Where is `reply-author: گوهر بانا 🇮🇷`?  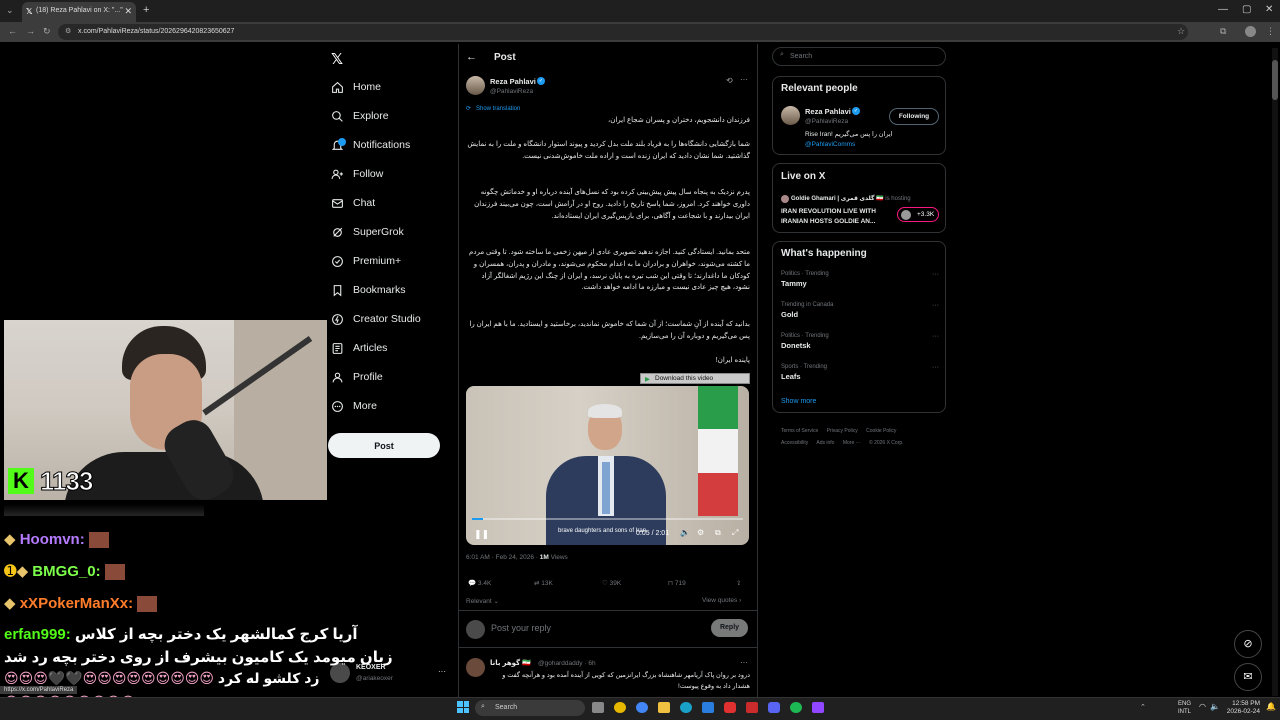 reply-author: گوهر بانا 🇮🇷 is located at coordinates (510, 663).